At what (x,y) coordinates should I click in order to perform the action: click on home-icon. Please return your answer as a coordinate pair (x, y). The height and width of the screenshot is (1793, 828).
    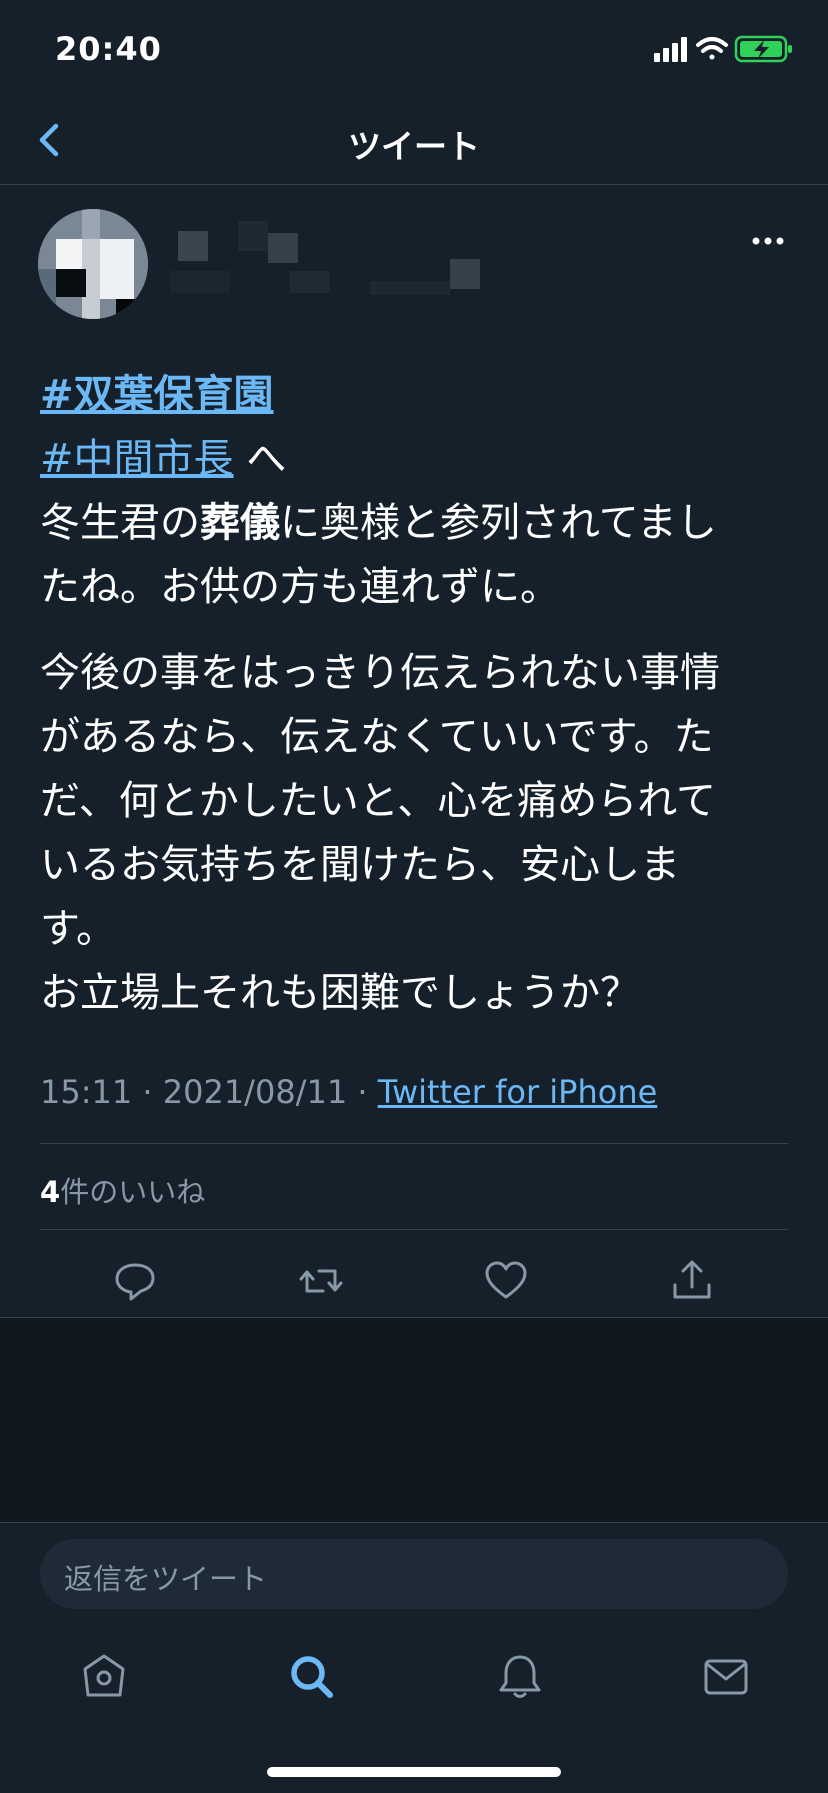
    Looking at the image, I should click on (104, 1675).